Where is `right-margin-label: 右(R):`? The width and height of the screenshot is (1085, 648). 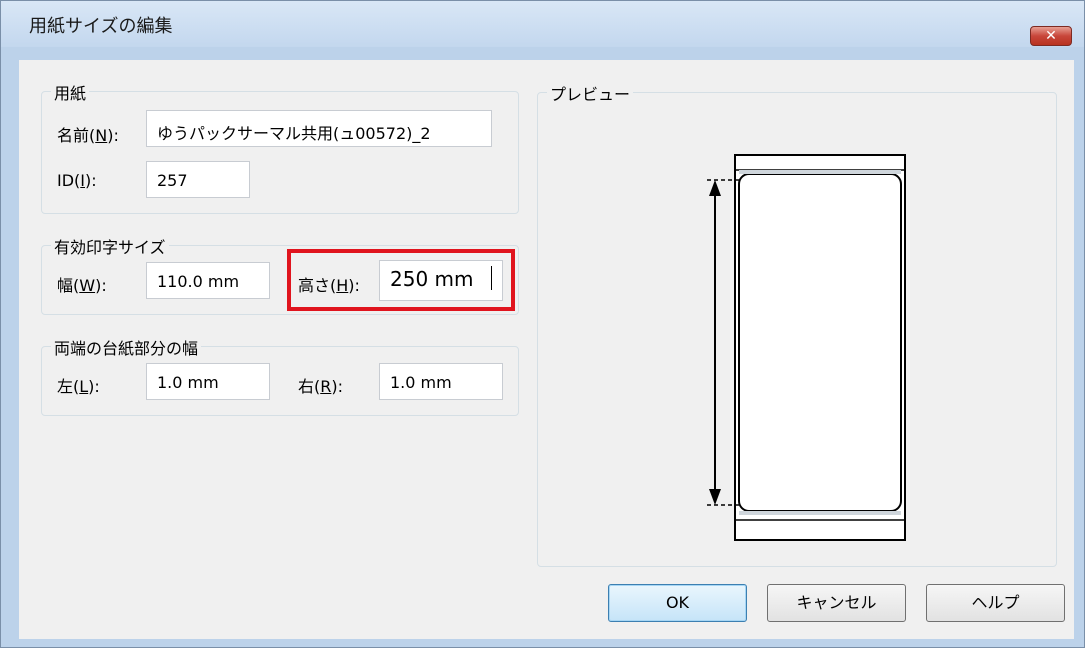
right-margin-label: 右(R): is located at coordinates (321, 386).